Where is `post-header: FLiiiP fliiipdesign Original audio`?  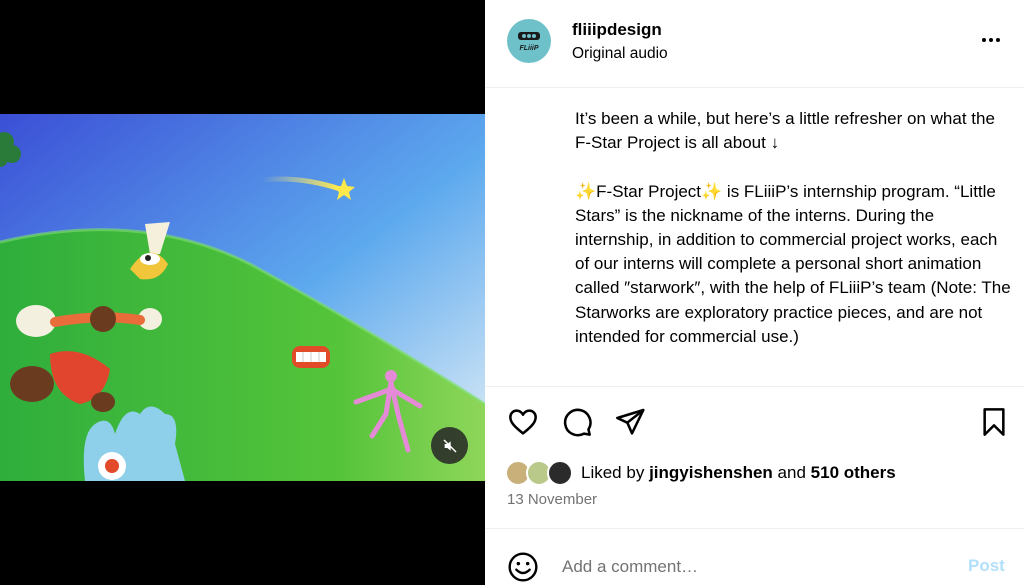
post-header: FLiiiP fliiipdesign Original audio is located at coordinates (754, 44).